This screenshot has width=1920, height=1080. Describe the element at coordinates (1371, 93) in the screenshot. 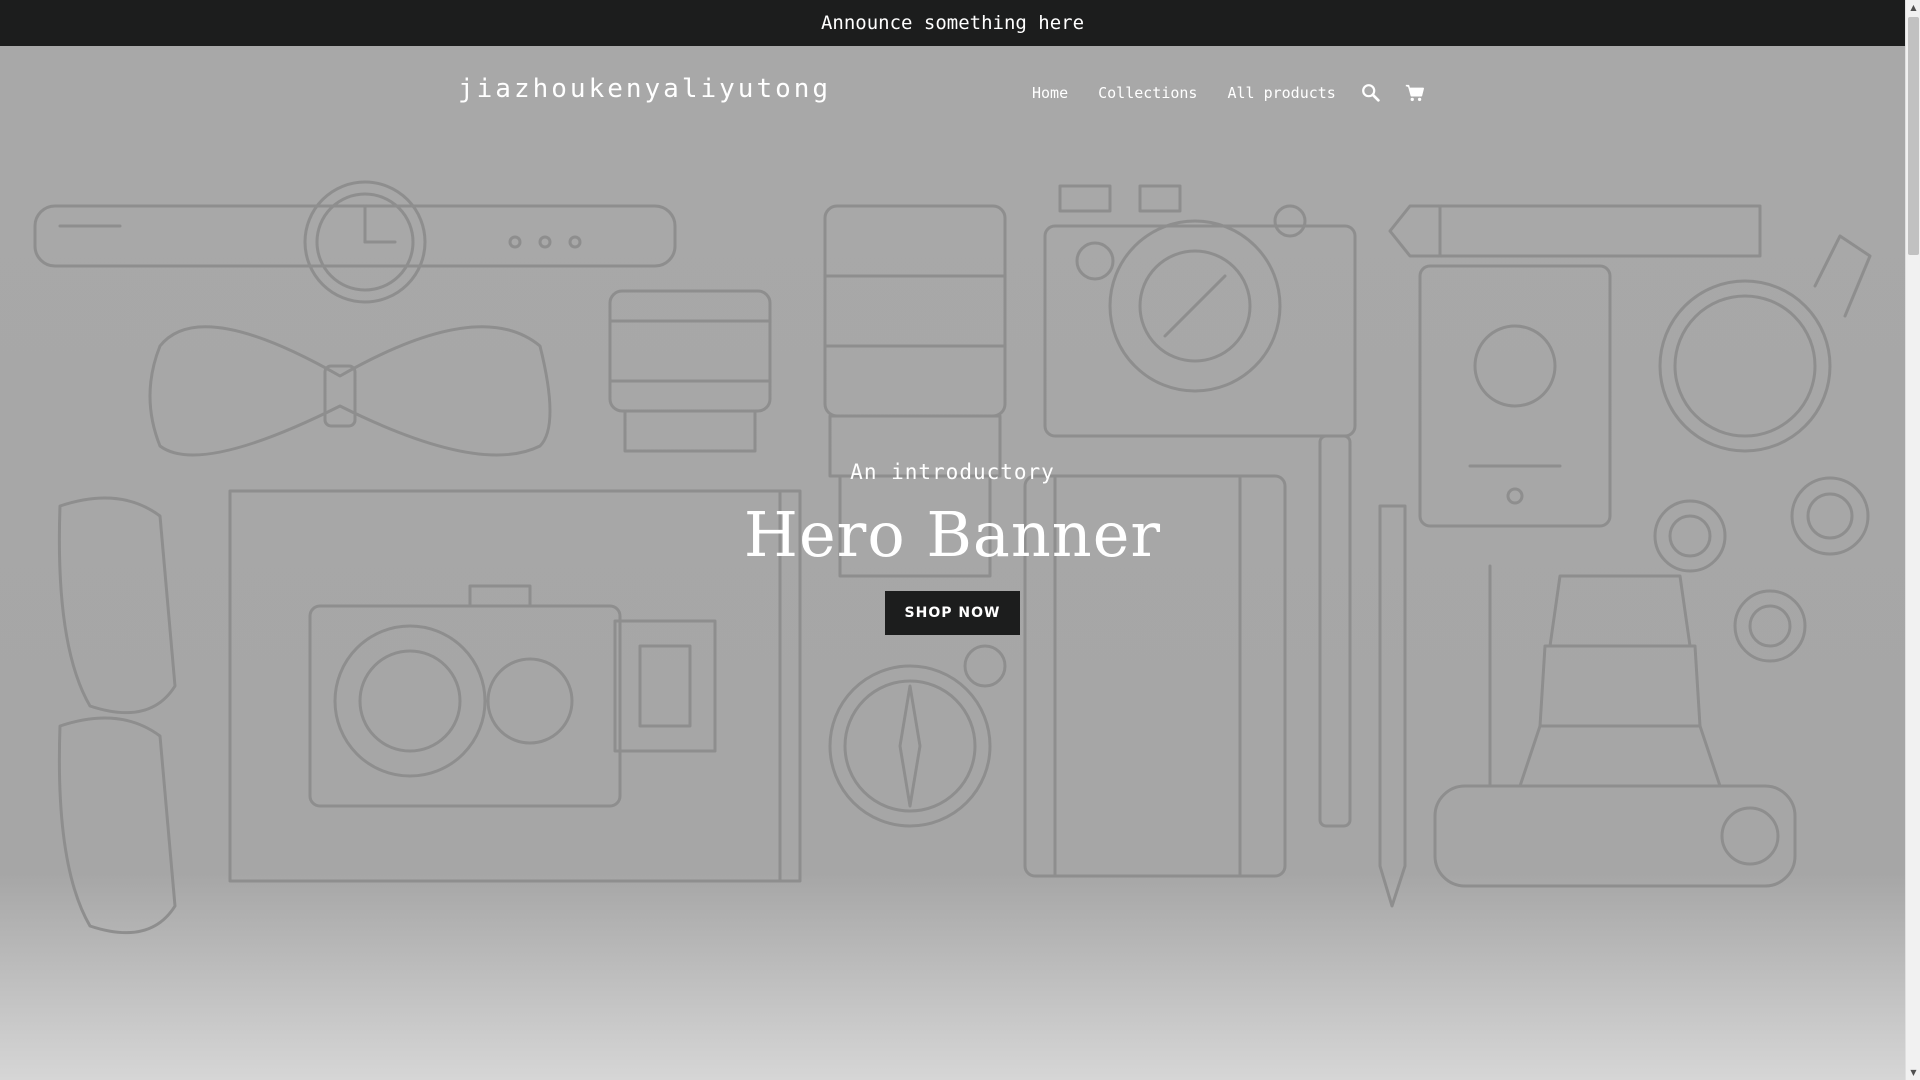

I see `search-icon` at that location.